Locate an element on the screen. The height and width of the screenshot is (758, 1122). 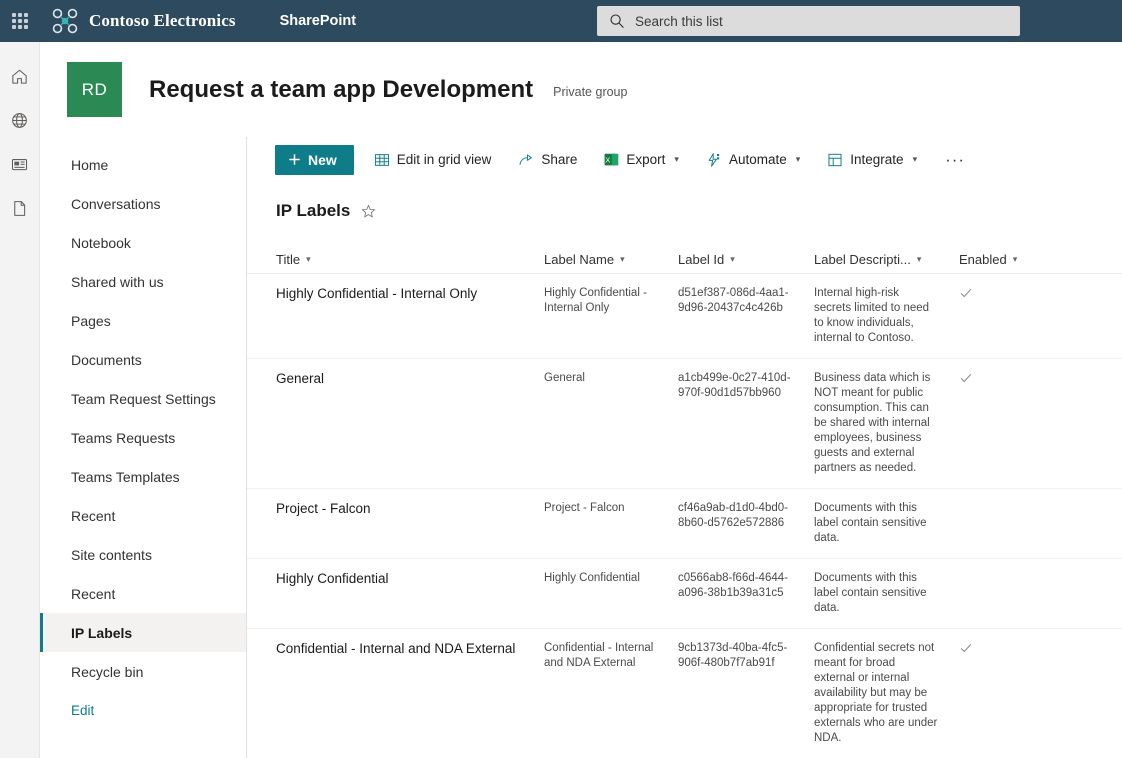
new-button: New is located at coordinates (314, 159).